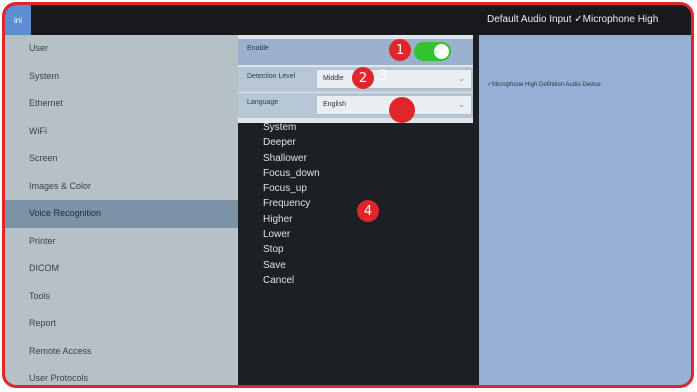 This screenshot has width=697, height=392. Describe the element at coordinates (121, 297) in the screenshot. I see `sidebar-item-tools: Tools` at that location.